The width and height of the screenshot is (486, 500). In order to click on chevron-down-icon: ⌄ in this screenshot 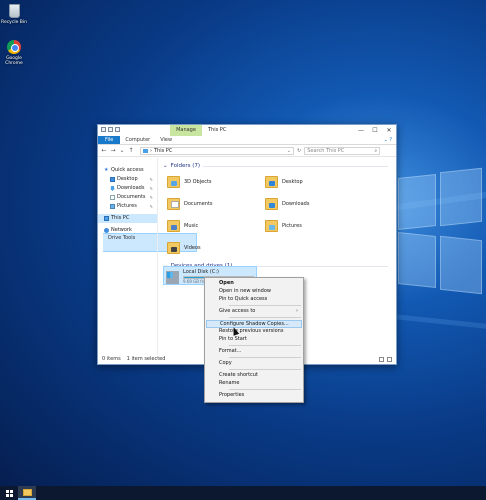, I will do `click(289, 151)`.